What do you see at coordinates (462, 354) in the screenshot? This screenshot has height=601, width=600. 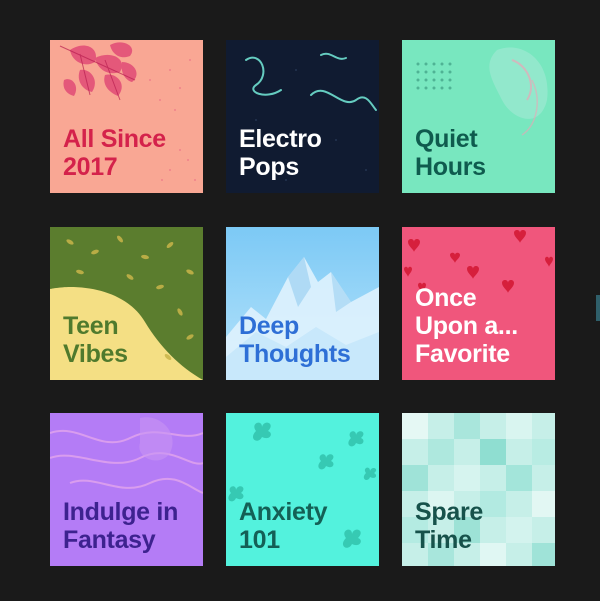 I see `playlist-title-line: Favorite` at bounding box center [462, 354].